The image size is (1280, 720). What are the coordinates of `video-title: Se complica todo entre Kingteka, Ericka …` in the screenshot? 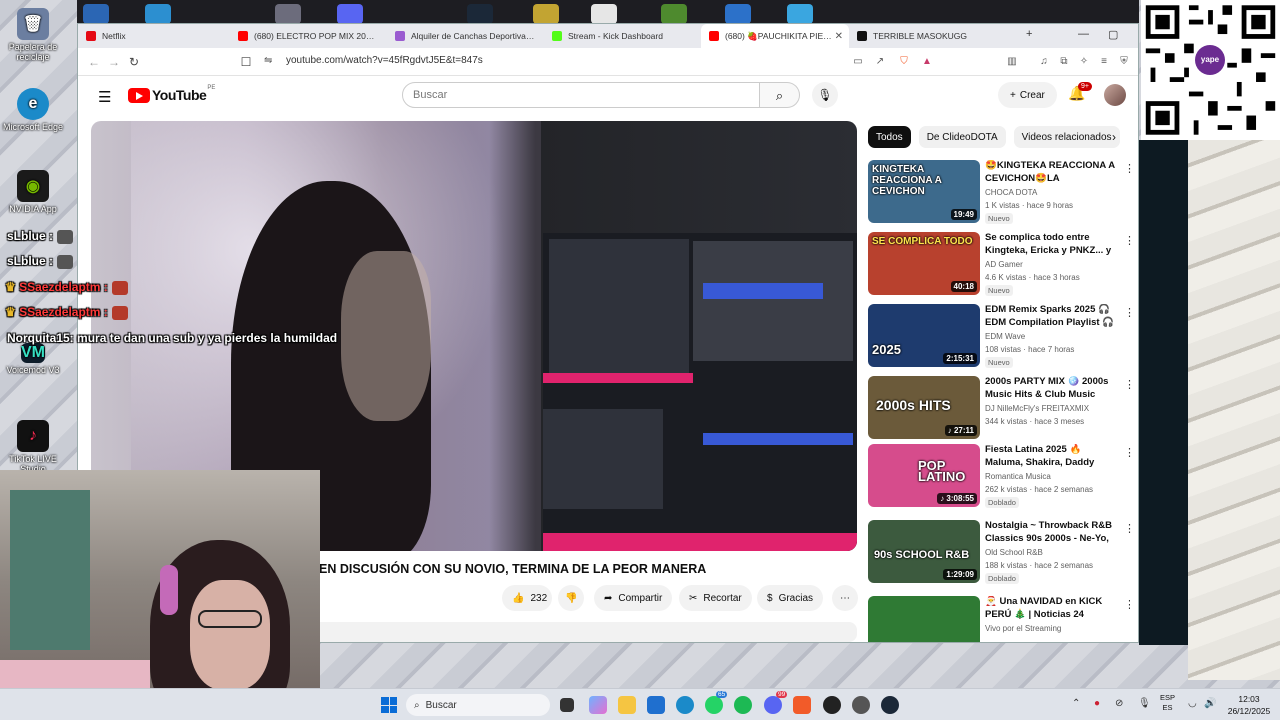 It's located at (1052, 245).